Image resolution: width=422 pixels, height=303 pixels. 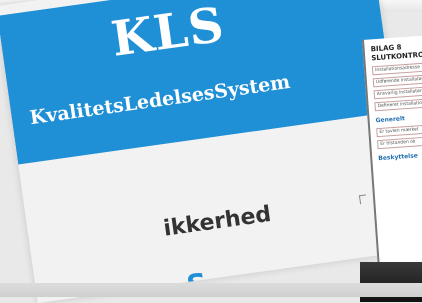 What do you see at coordinates (398, 104) in the screenshot?
I see `doc-field: Defineret installation` at bounding box center [398, 104].